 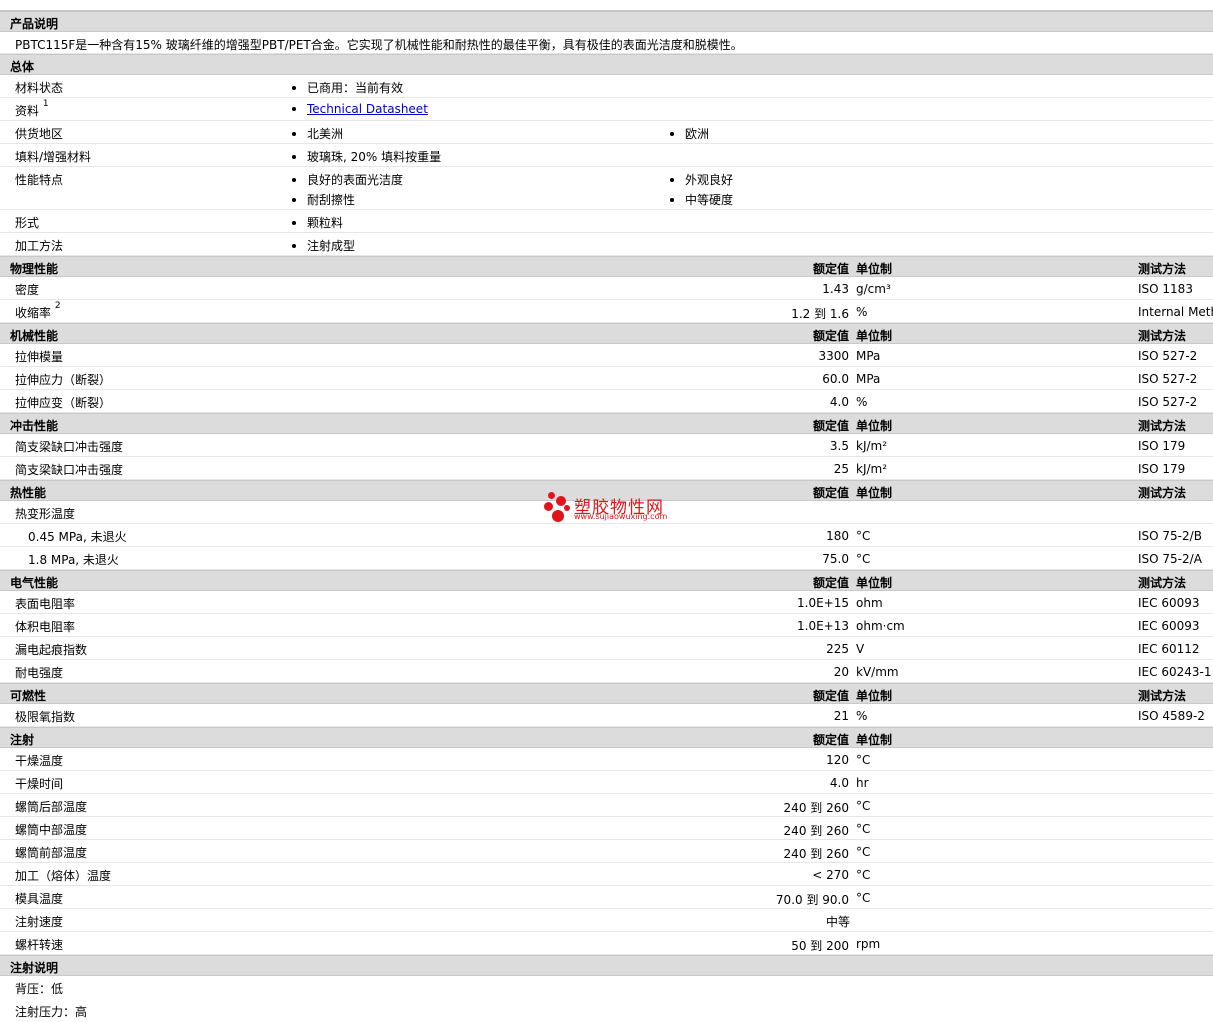 I want to click on property-unit: MPa, so click(x=868, y=356).